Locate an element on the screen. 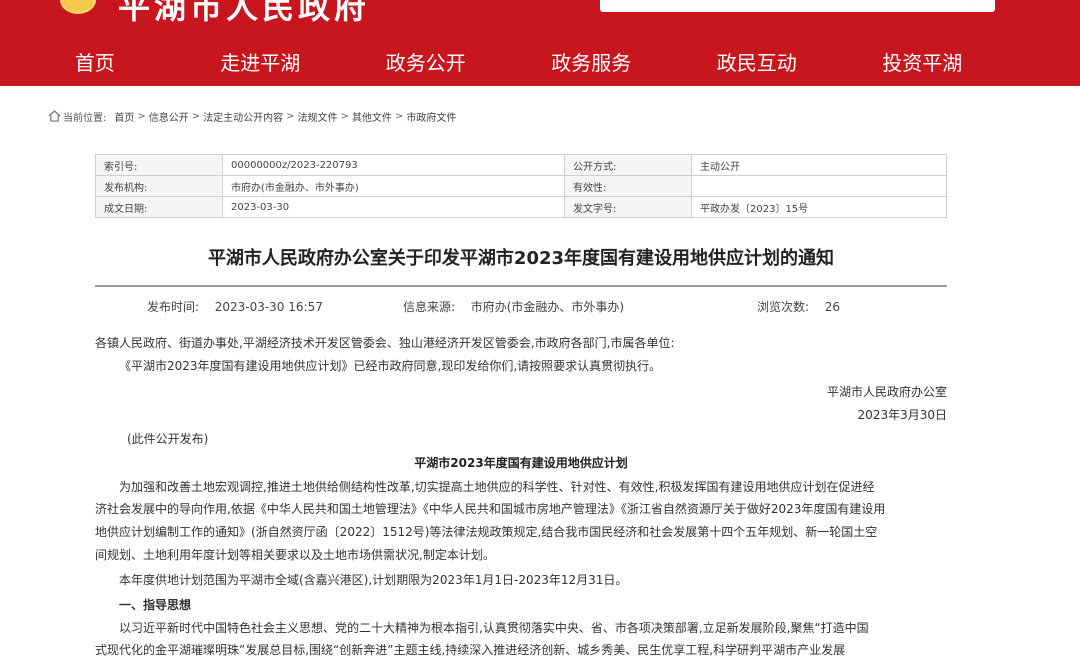 The height and width of the screenshot is (659, 1080). publish-time: 发布时间: 2023-03-30 16:57 is located at coordinates (235, 306).